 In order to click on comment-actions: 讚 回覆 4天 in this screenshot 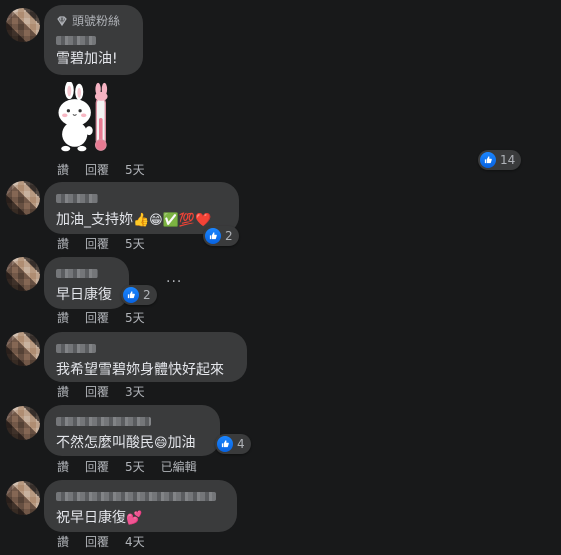, I will do `click(109, 542)`.